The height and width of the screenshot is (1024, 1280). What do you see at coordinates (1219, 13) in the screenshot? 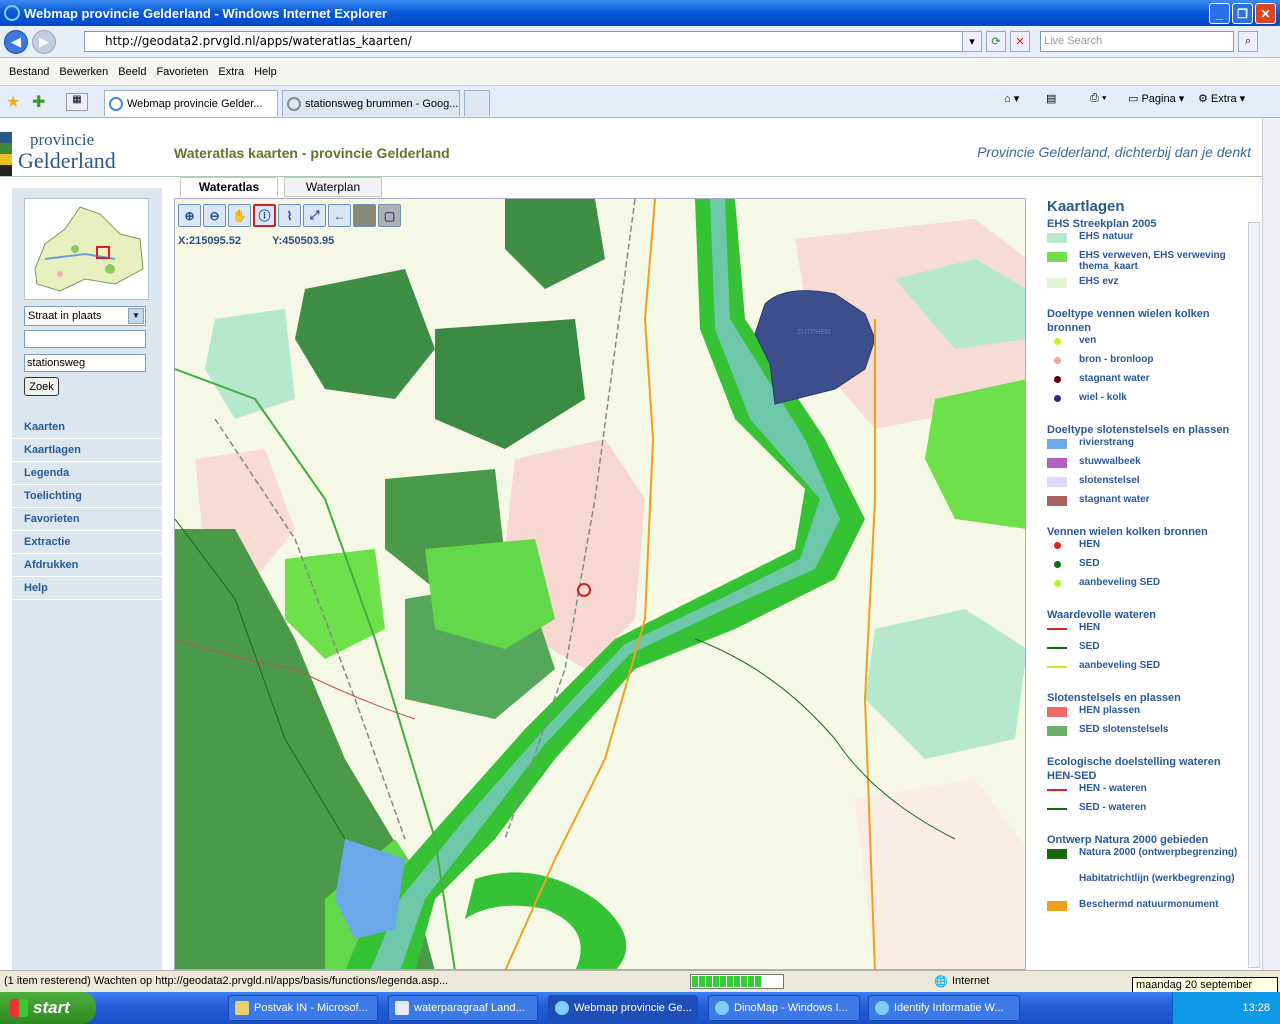
I see `minimize-button: _` at bounding box center [1219, 13].